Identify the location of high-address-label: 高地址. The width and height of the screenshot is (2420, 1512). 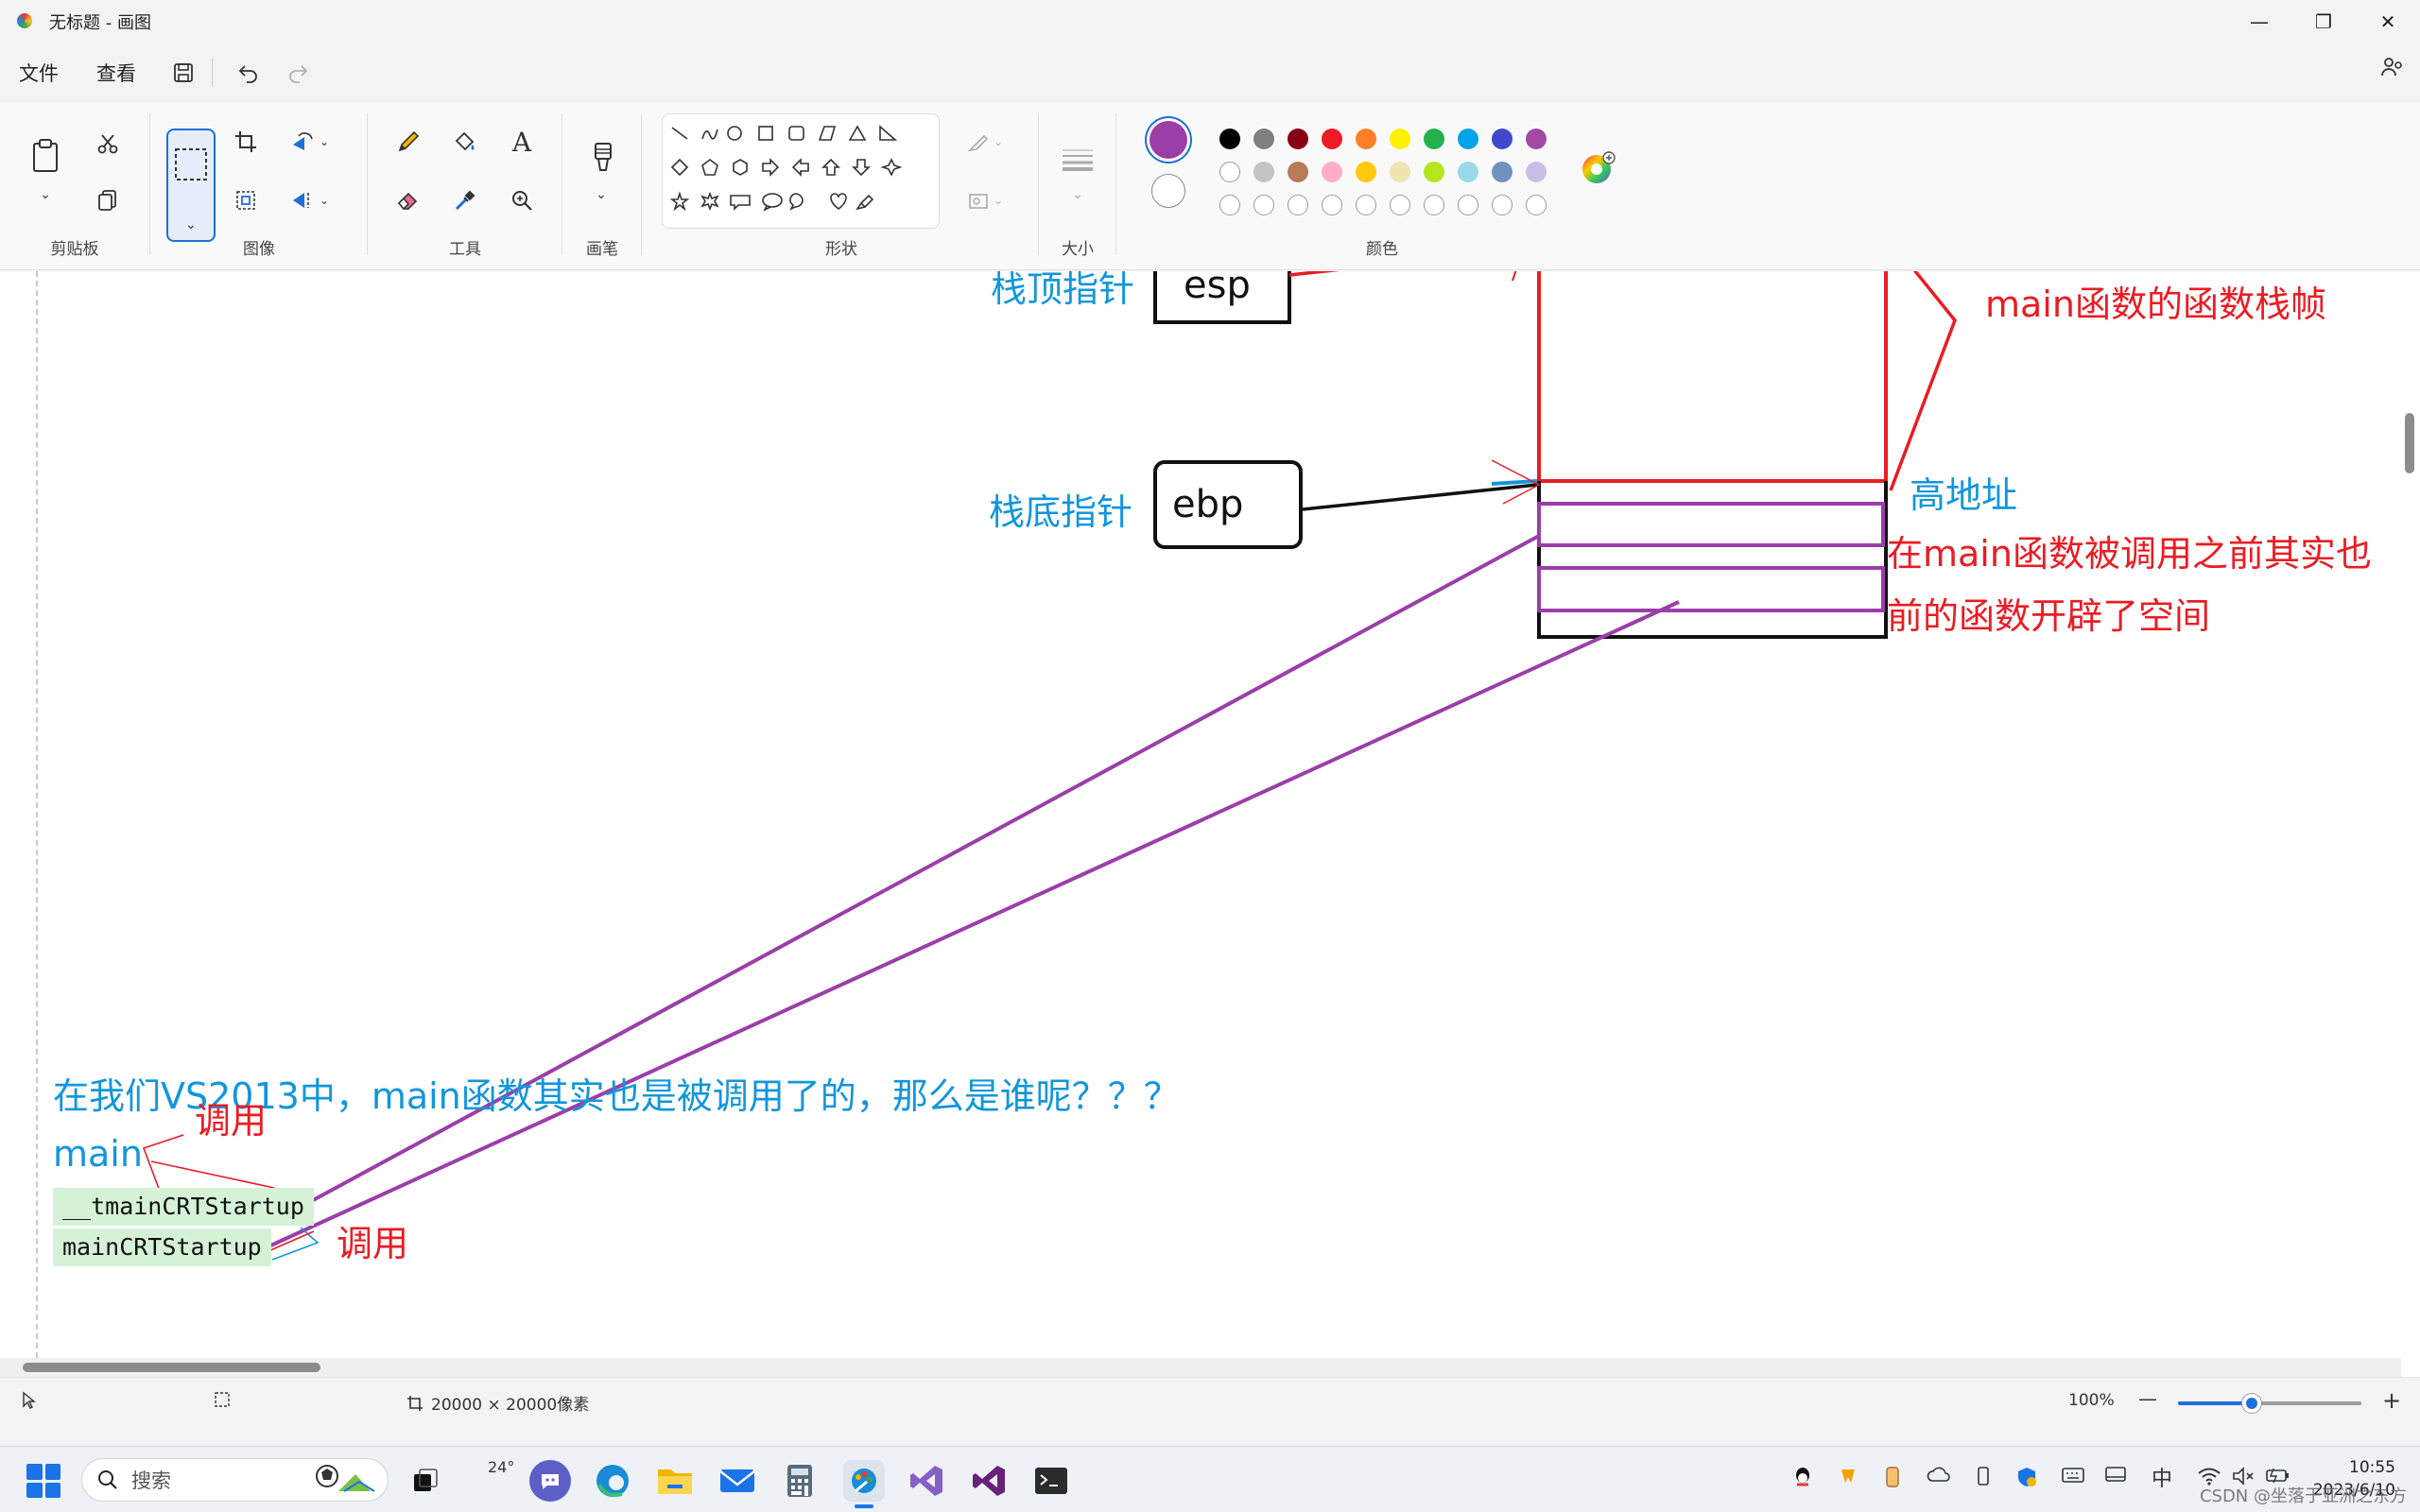
(1964, 495).